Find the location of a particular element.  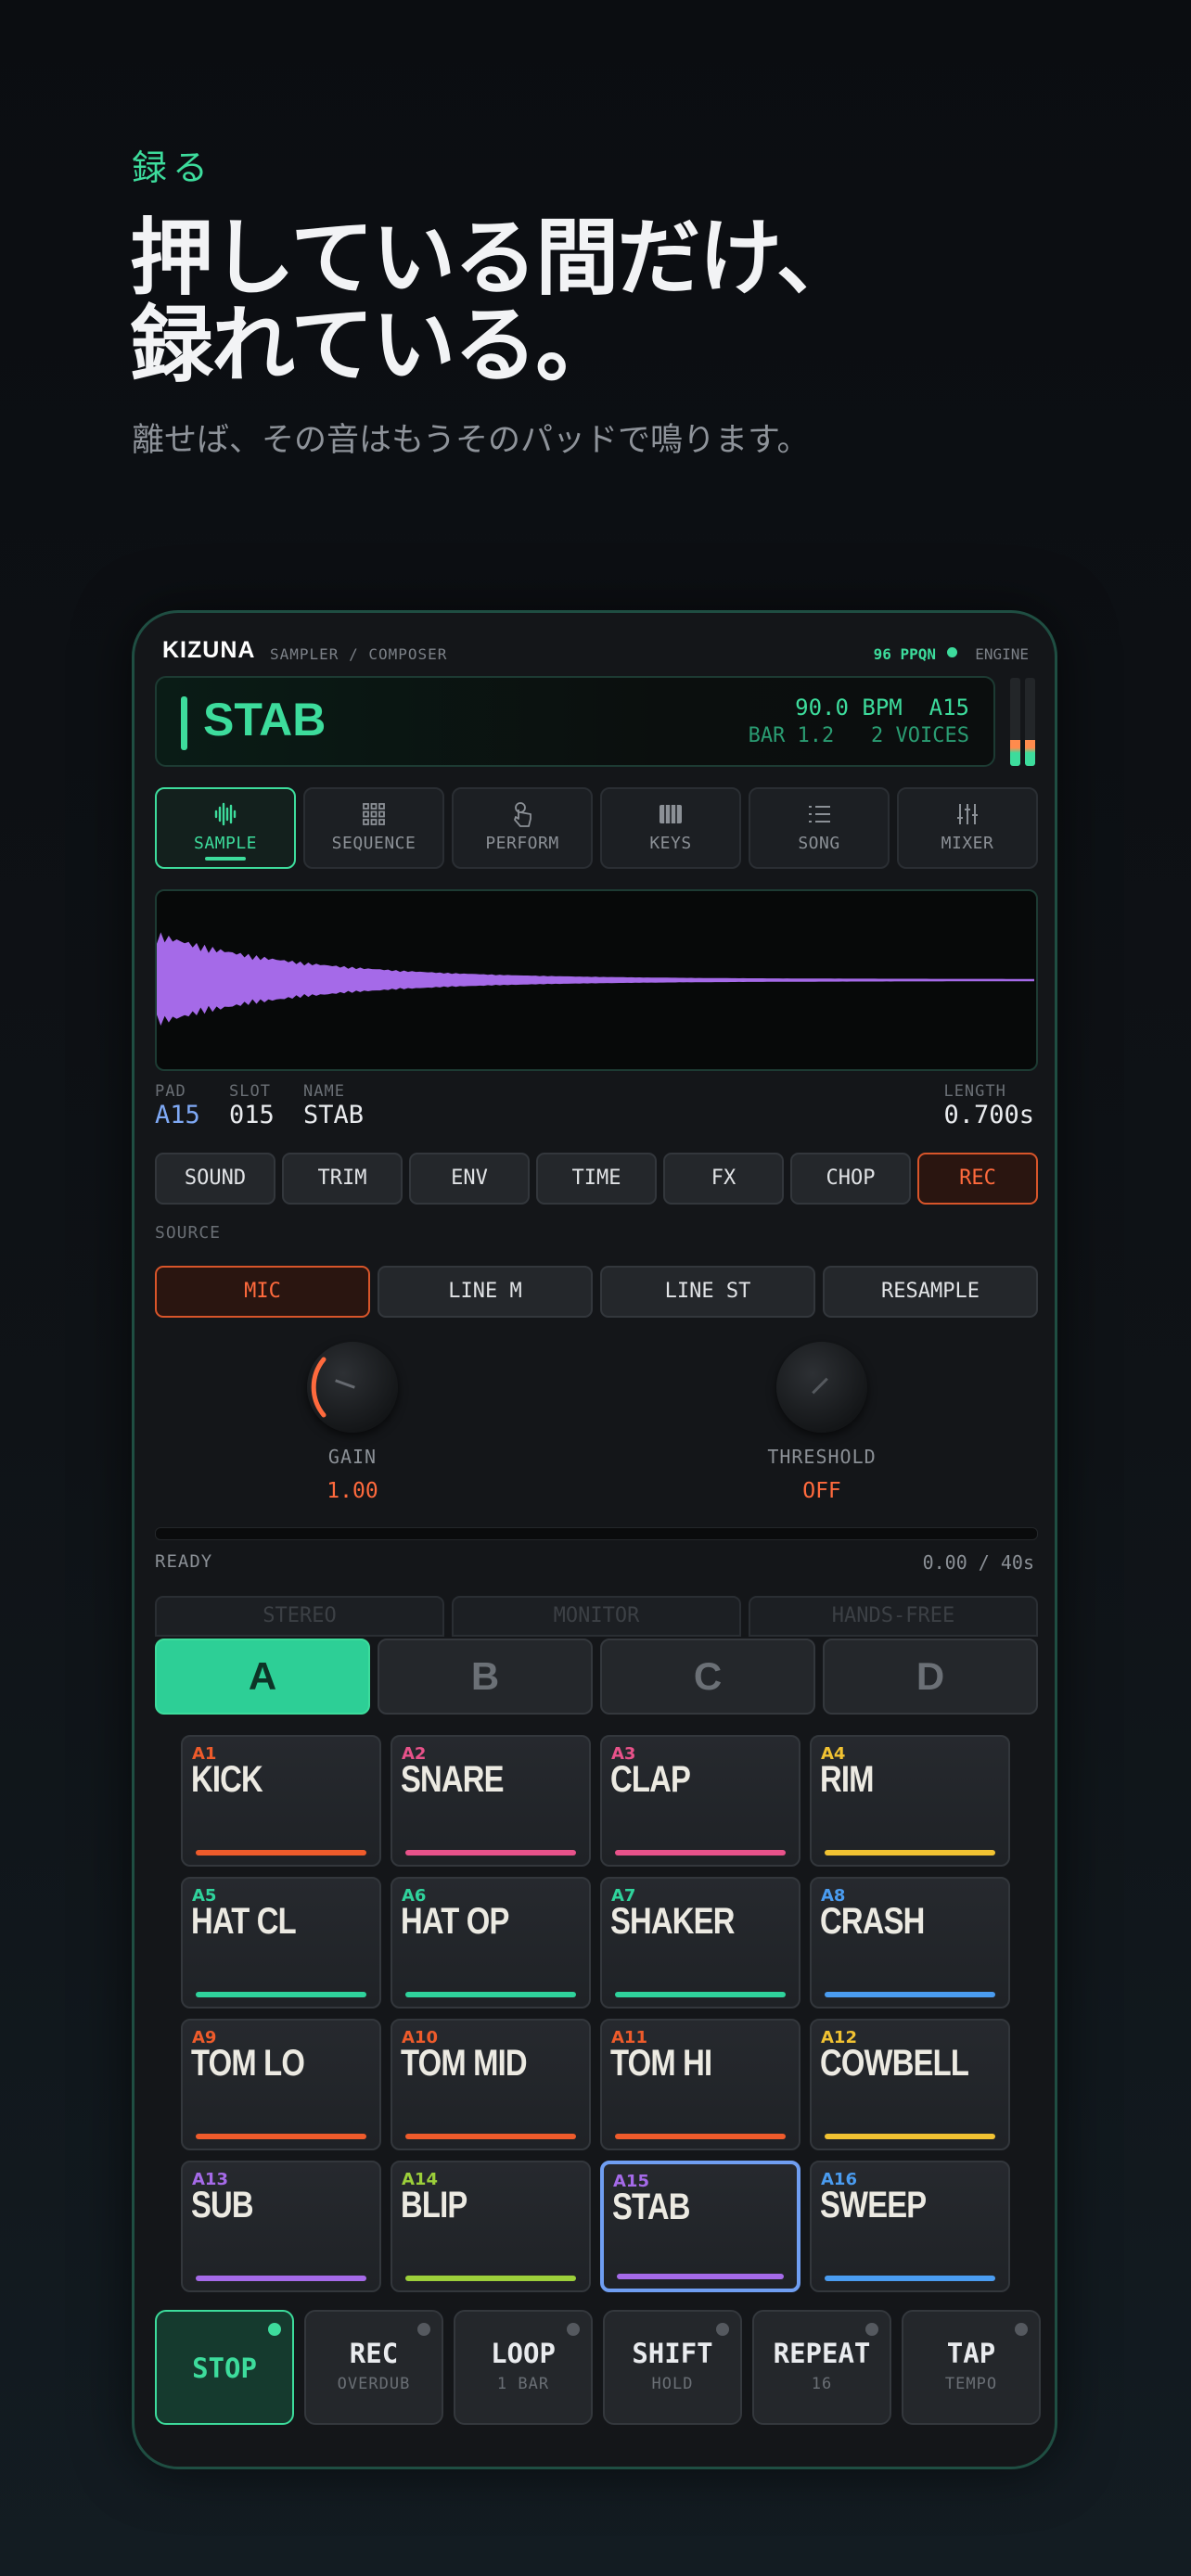

option-monitor: MONITOR is located at coordinates (597, 1617).